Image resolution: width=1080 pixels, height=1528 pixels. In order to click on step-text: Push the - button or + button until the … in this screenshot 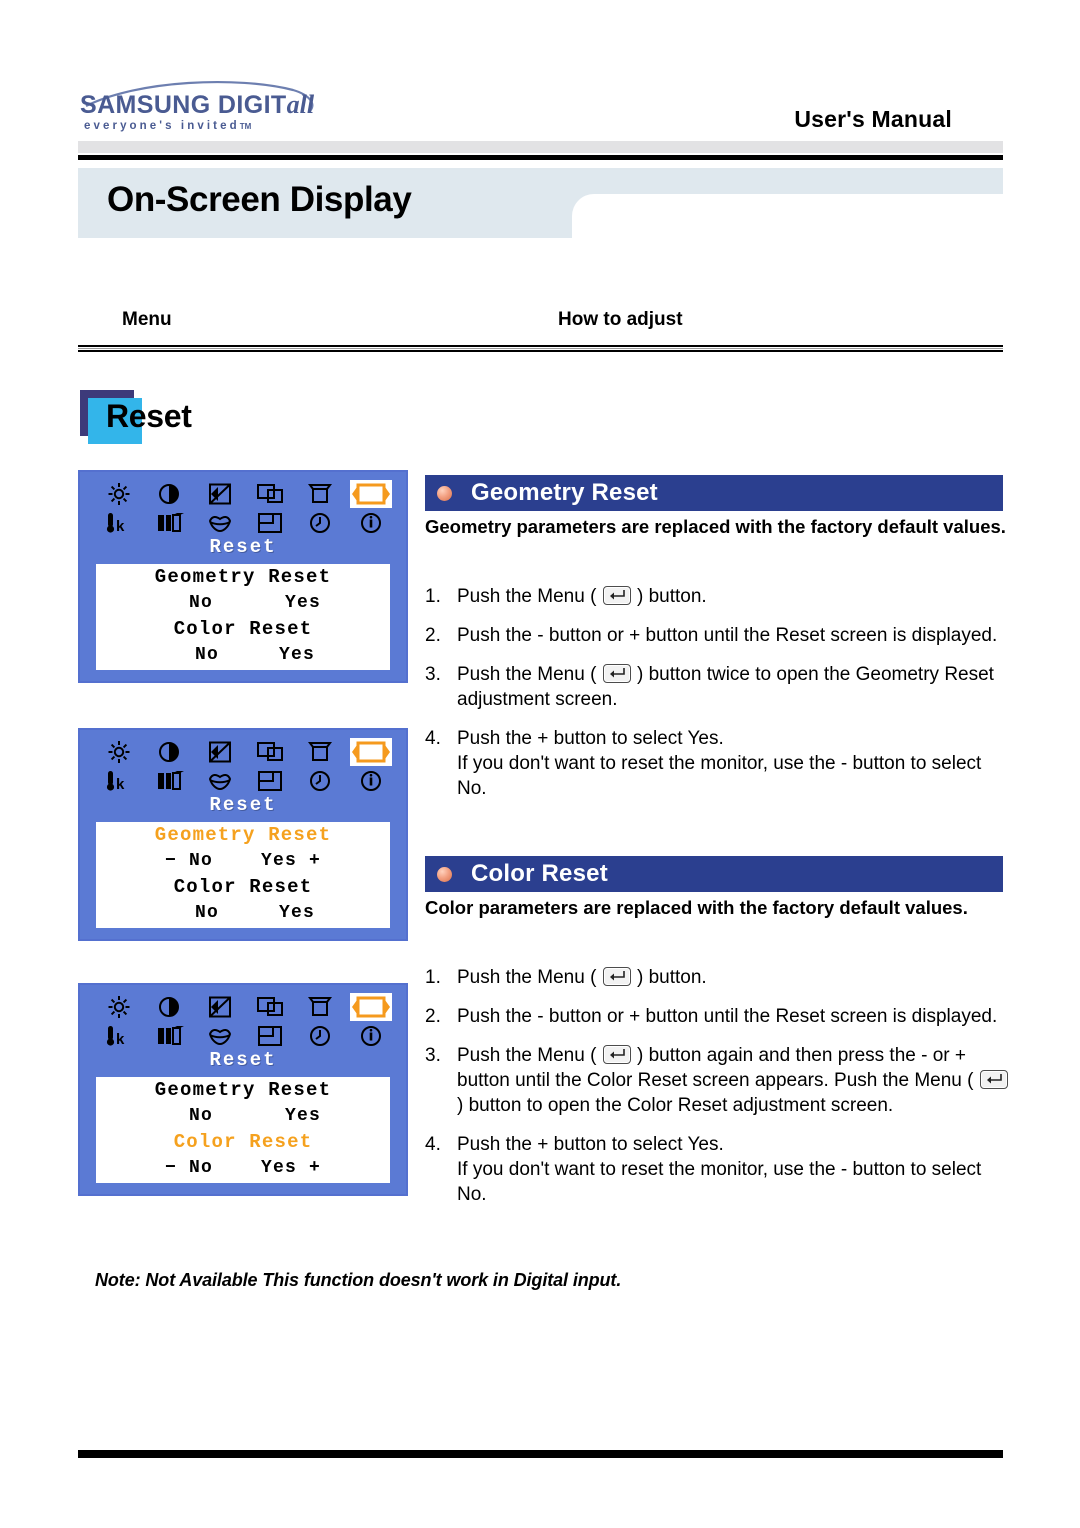, I will do `click(727, 635)`.